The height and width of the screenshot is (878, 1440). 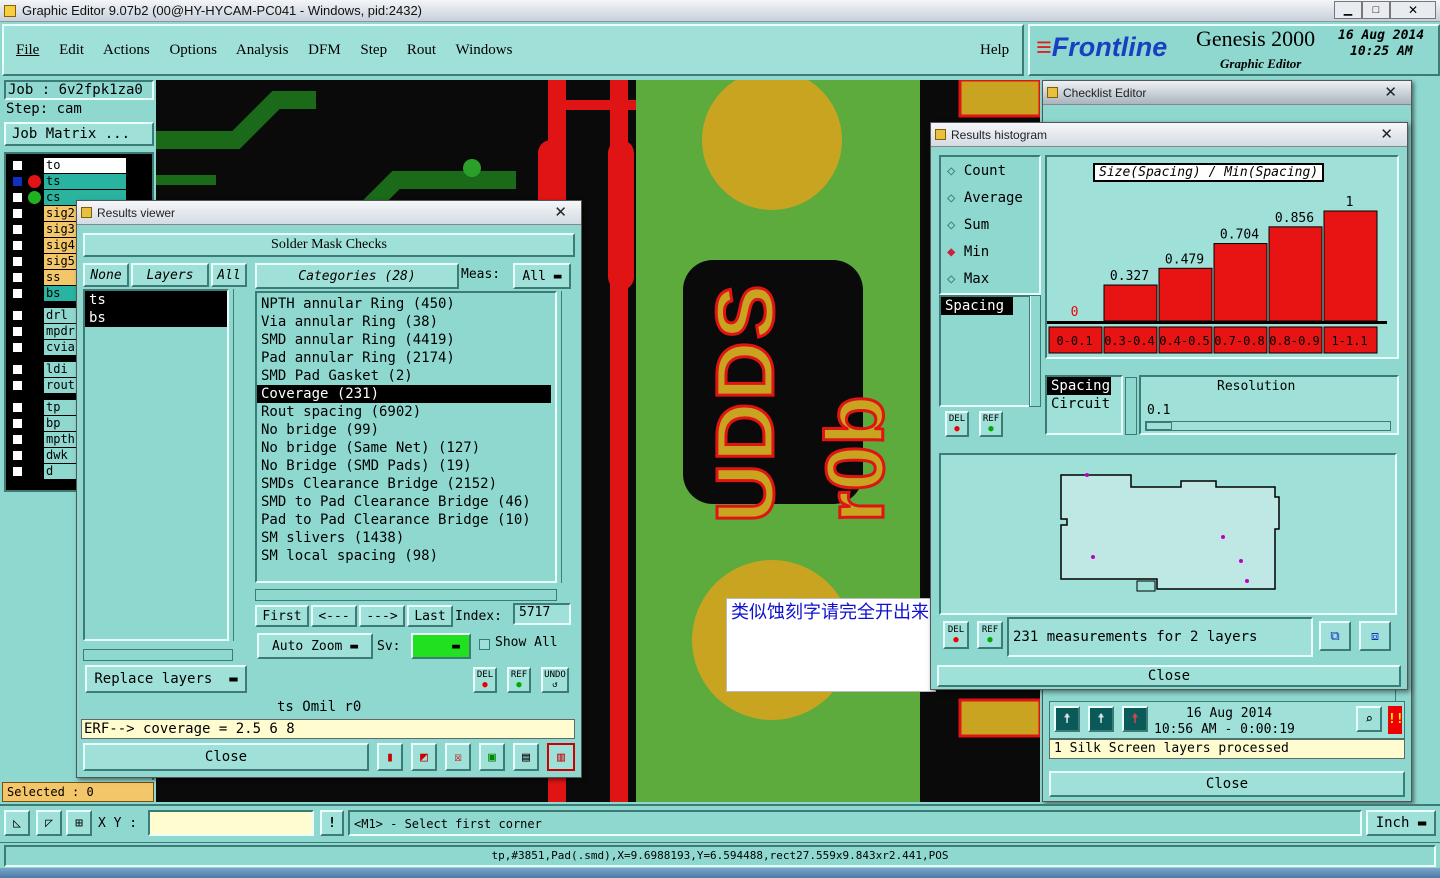 What do you see at coordinates (404, 394) in the screenshot?
I see `list-item: Coverage (231)` at bounding box center [404, 394].